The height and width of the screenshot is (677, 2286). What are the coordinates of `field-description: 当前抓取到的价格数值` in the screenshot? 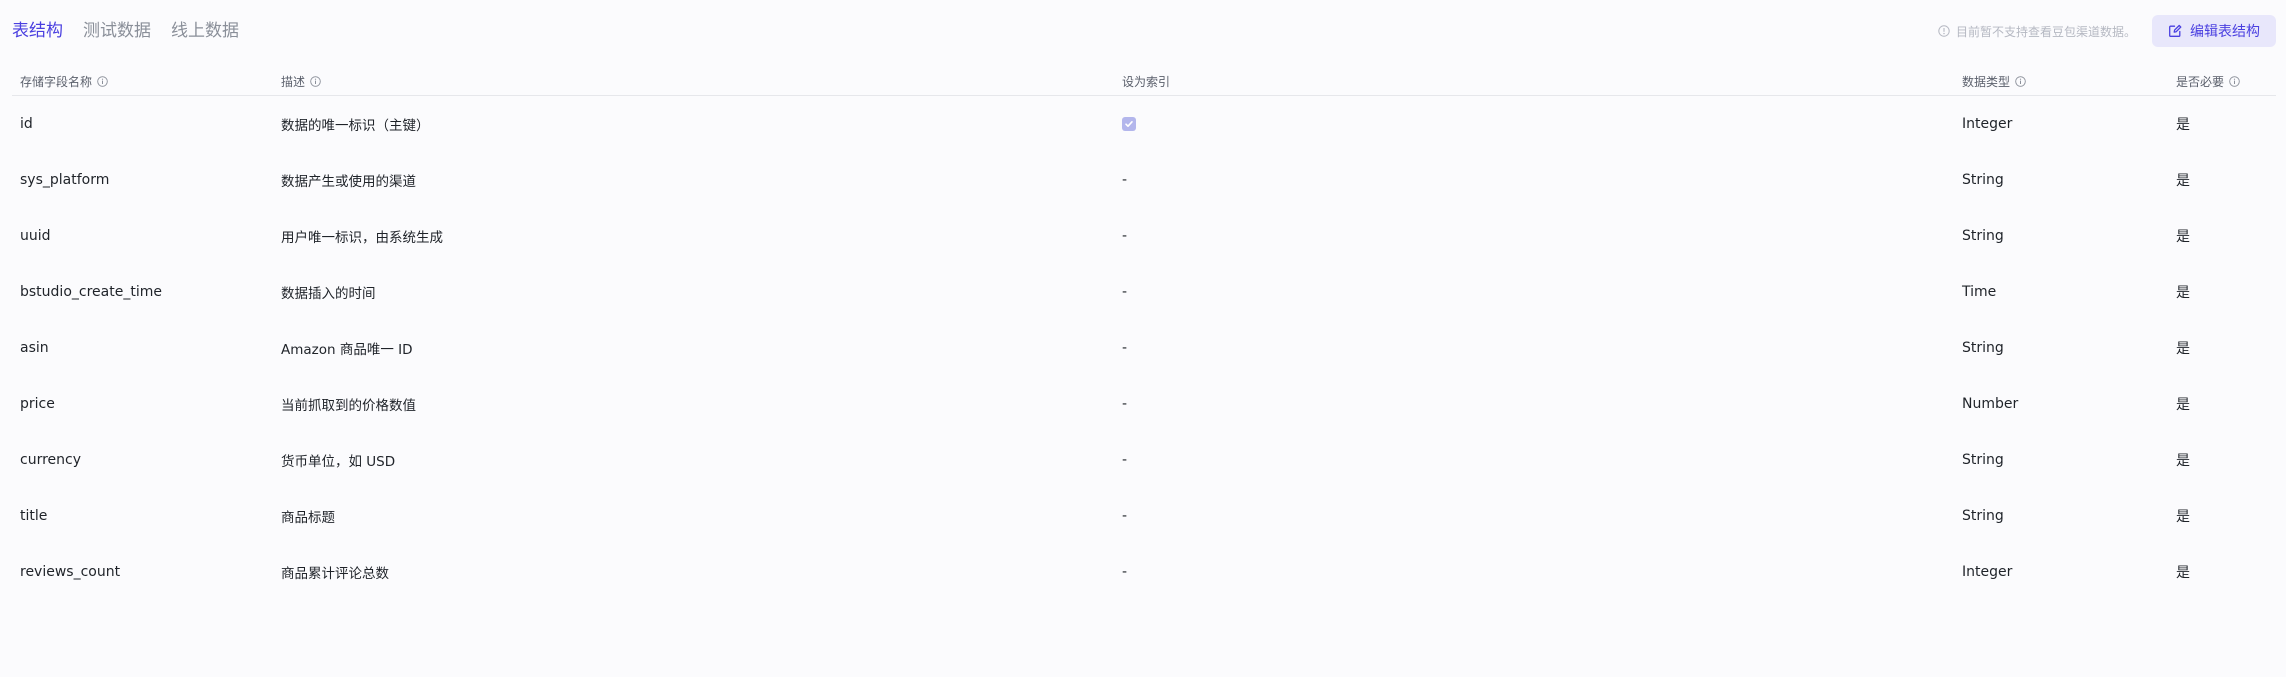 It's located at (348, 406).